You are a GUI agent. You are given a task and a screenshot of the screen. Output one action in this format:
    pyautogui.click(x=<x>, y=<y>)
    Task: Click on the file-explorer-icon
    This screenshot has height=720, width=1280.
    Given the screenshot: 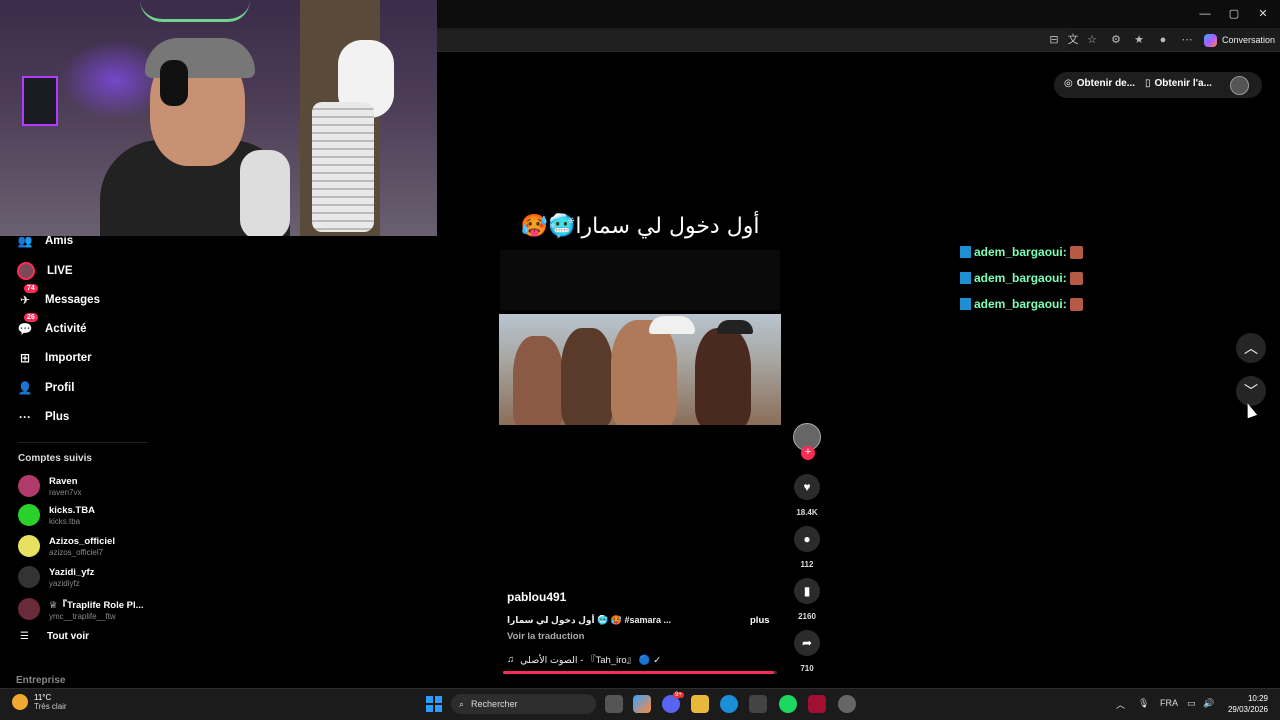 What is the action you would take?
    pyautogui.click(x=700, y=704)
    